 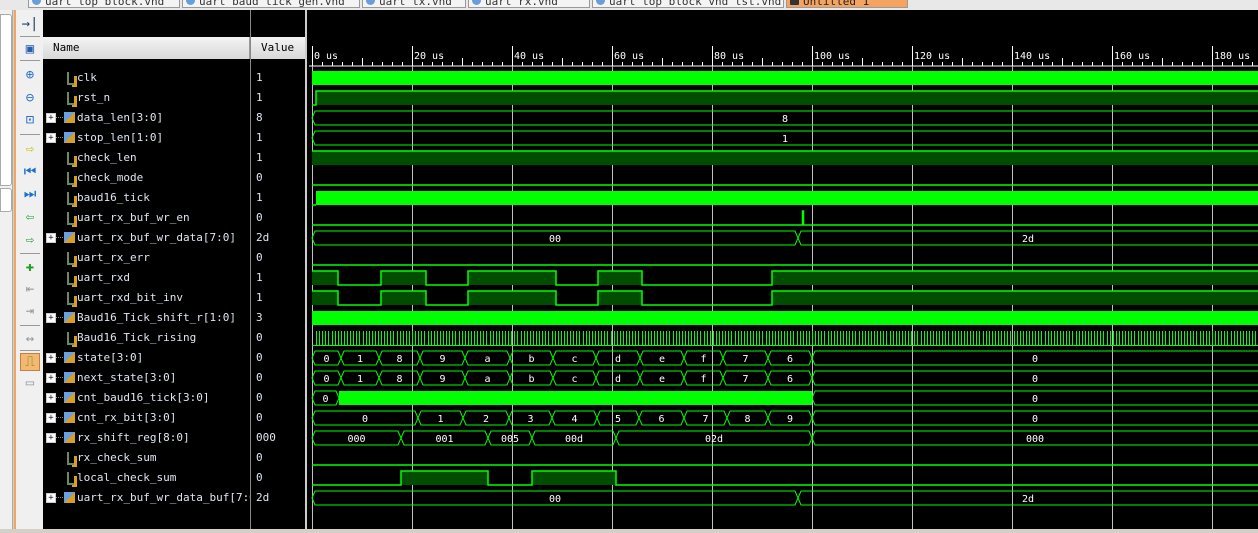 I want to click on signal-row: uart_rx_err, so click(x=146, y=258).